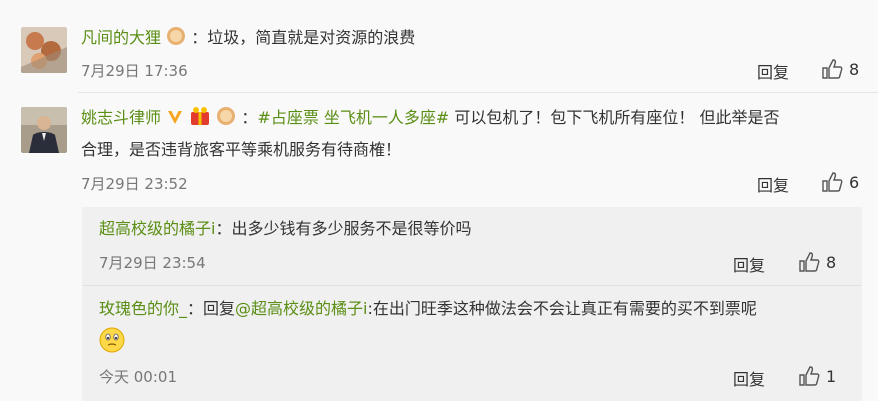 Image resolution: width=878 pixels, height=401 pixels. What do you see at coordinates (157, 228) in the screenshot?
I see `reply-username: 超高校级的橘子i` at bounding box center [157, 228].